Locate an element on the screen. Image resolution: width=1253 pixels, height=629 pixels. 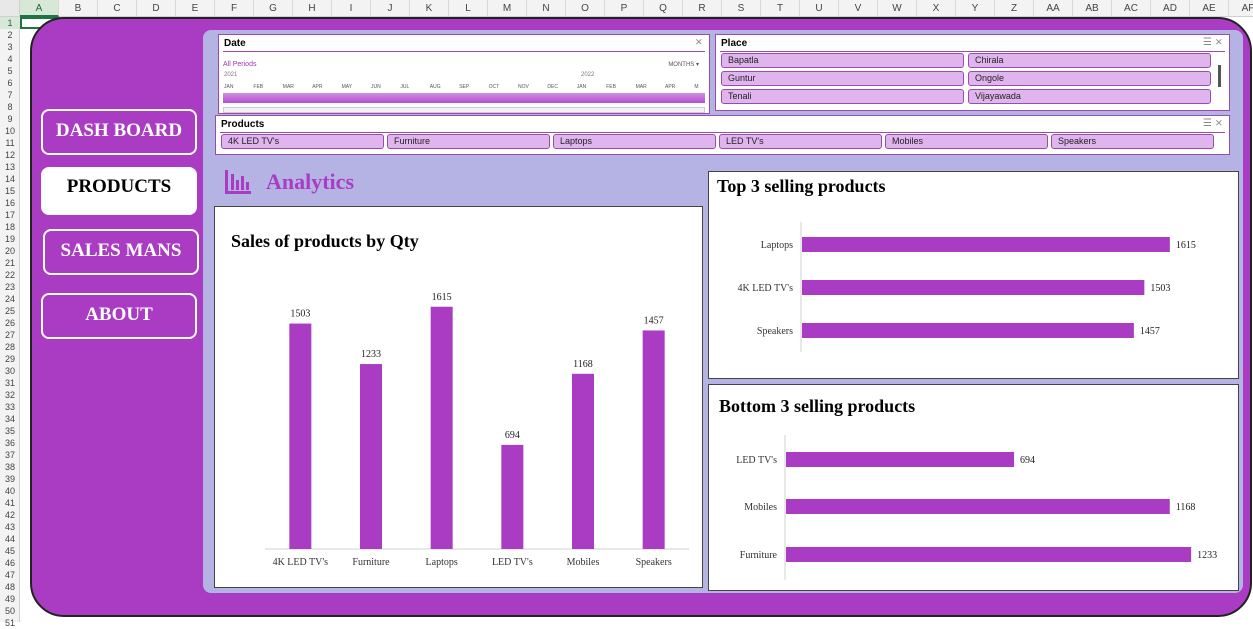
product-item-mobiles: Mobiles is located at coordinates (966, 141).